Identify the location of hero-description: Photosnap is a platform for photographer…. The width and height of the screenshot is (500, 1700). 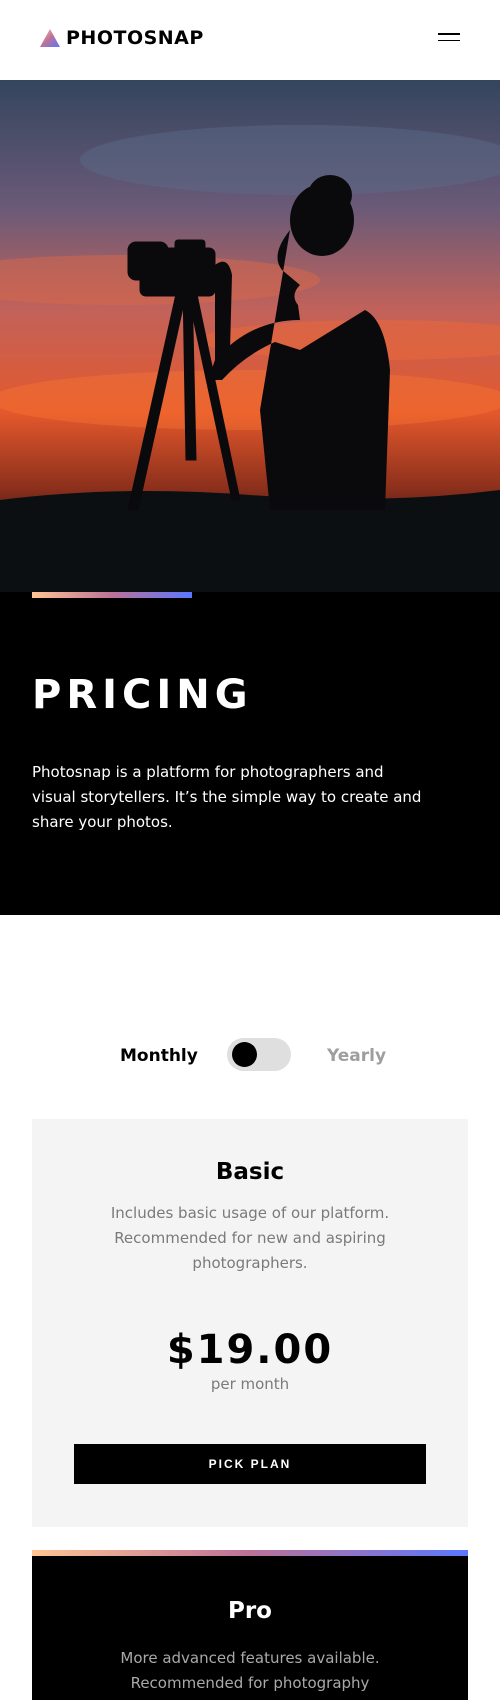
(227, 797).